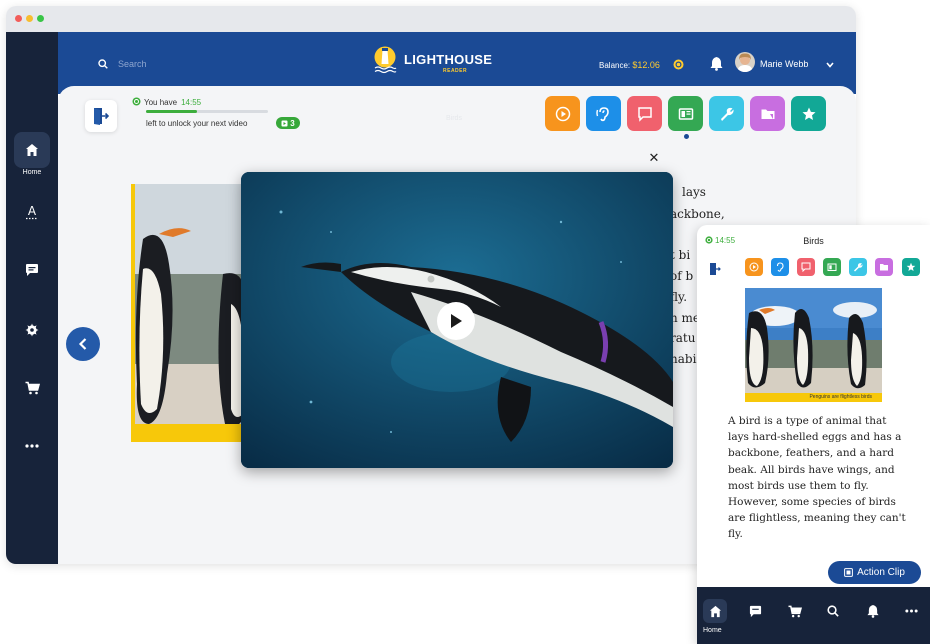 This screenshot has width=930, height=644. What do you see at coordinates (32, 446) in the screenshot?
I see `sidebar-item-more` at bounding box center [32, 446].